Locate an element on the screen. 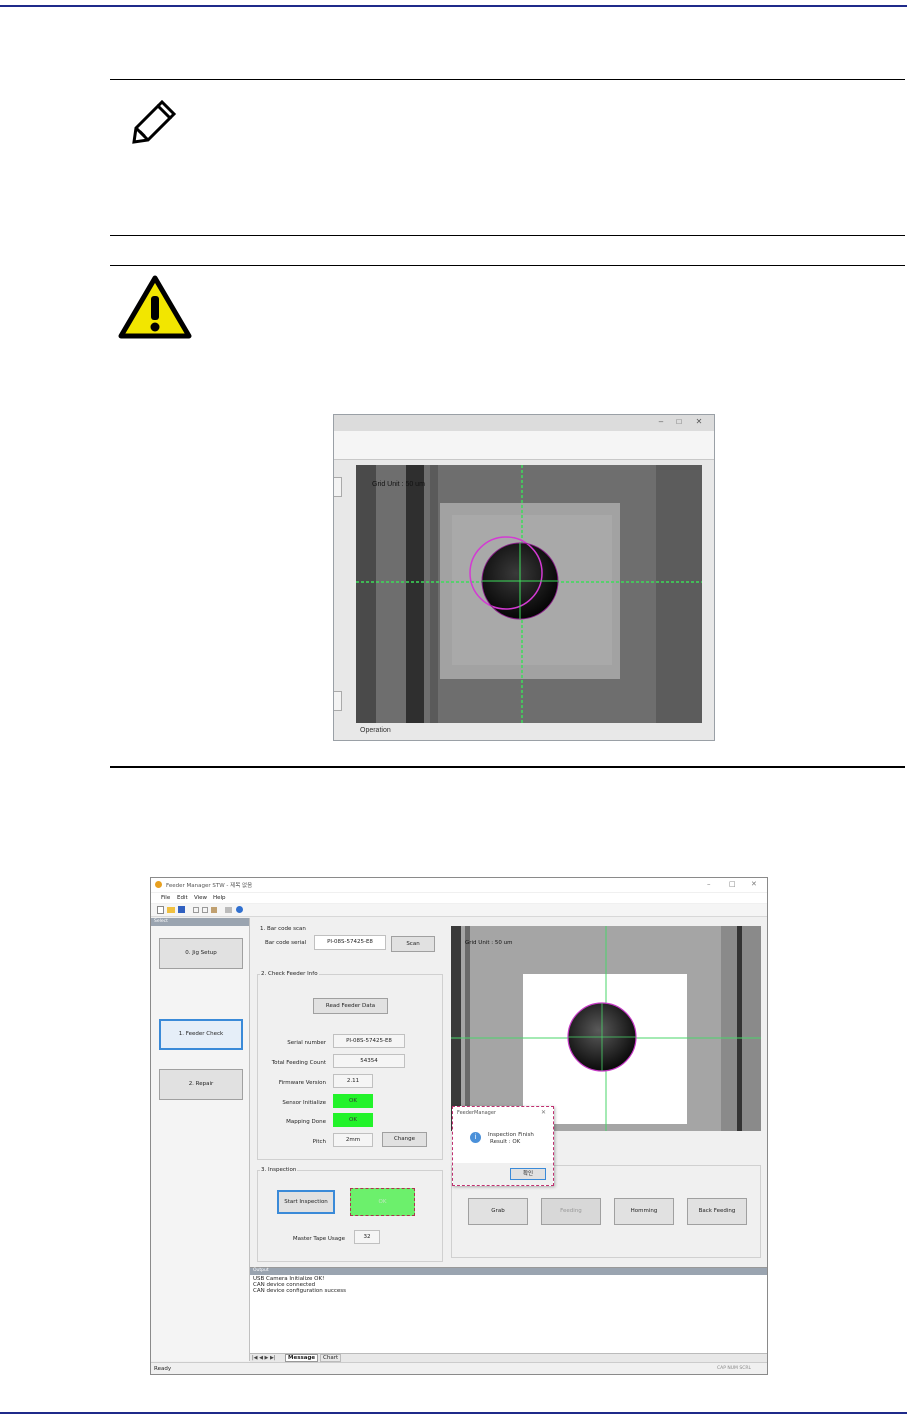  dialog-ok-button: 확인 is located at coordinates (528, 1174).